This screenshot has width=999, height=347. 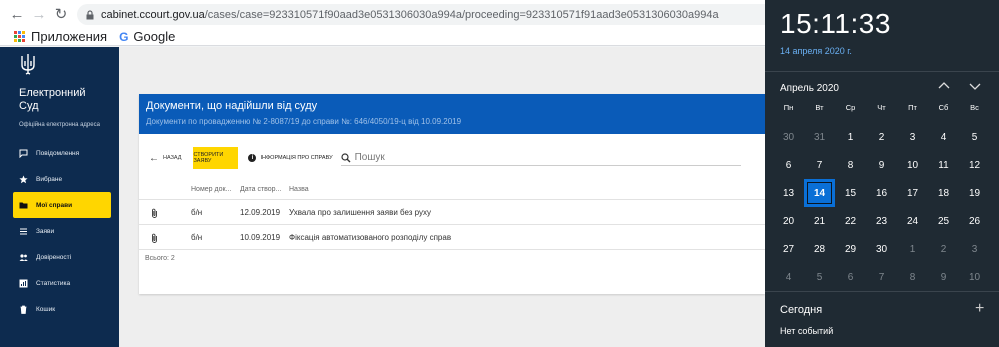 I want to click on calendar-day: 16, so click(x=881, y=193).